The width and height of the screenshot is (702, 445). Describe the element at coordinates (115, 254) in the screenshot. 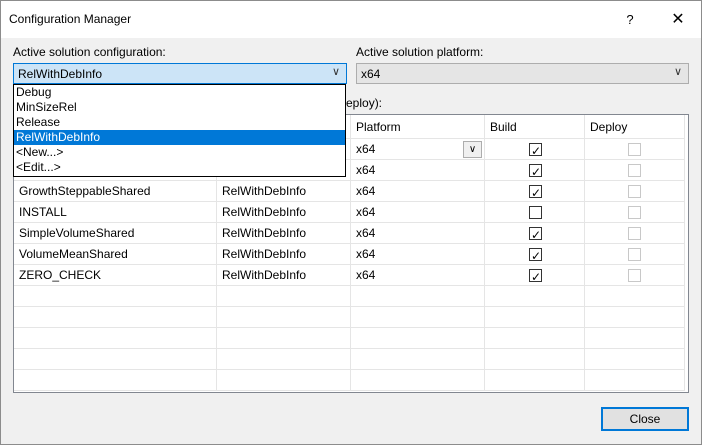

I see `project-cell: VolumeMeanShared` at that location.